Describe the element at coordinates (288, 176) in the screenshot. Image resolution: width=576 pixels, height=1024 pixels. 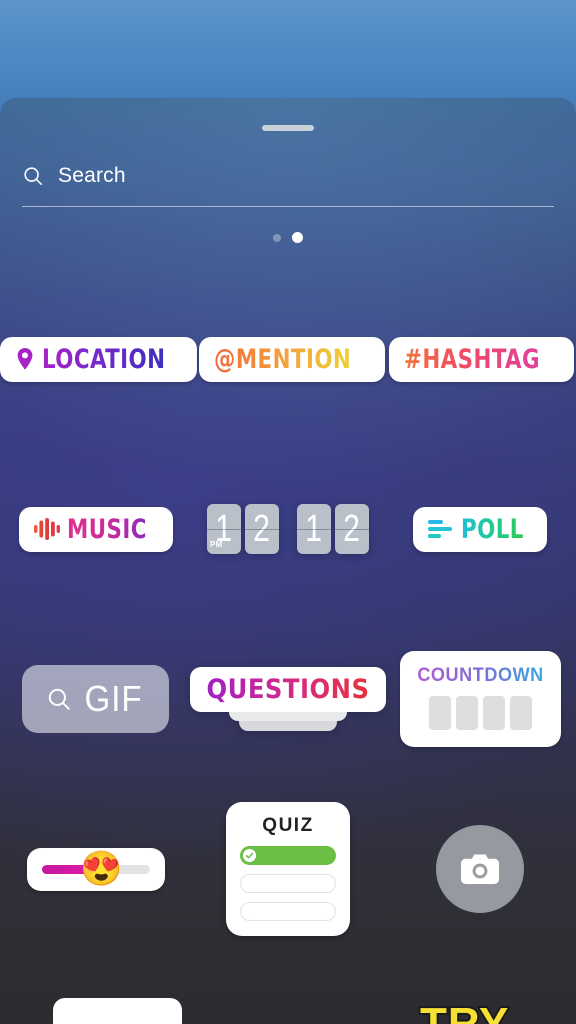
I see `search-bar: Search` at that location.